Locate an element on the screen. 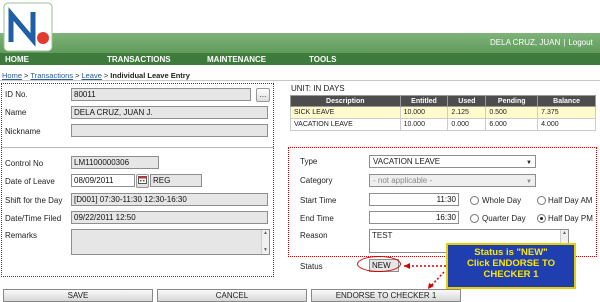 The width and height of the screenshot is (600, 302). type-value: VACATION LEAVE is located at coordinates (407, 161).